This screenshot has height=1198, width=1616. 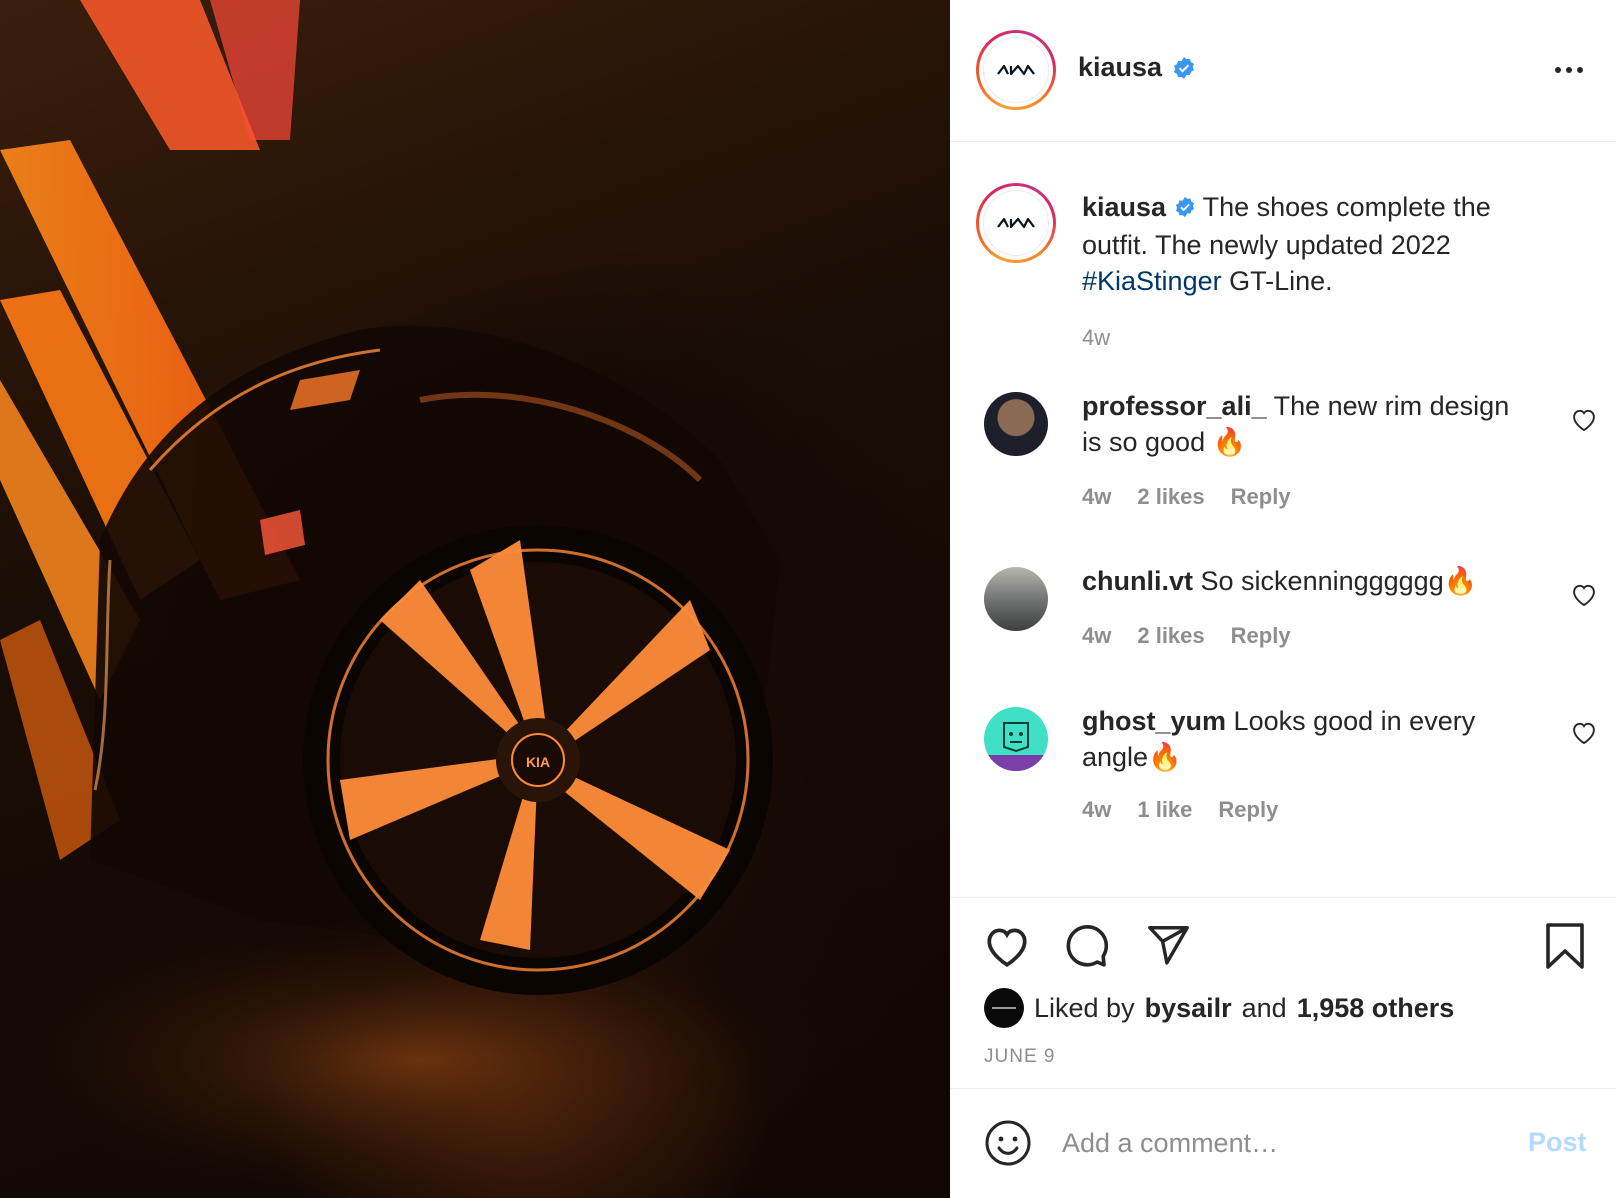 I want to click on comment-meta: 4w 1 like Reply, so click(x=1180, y=810).